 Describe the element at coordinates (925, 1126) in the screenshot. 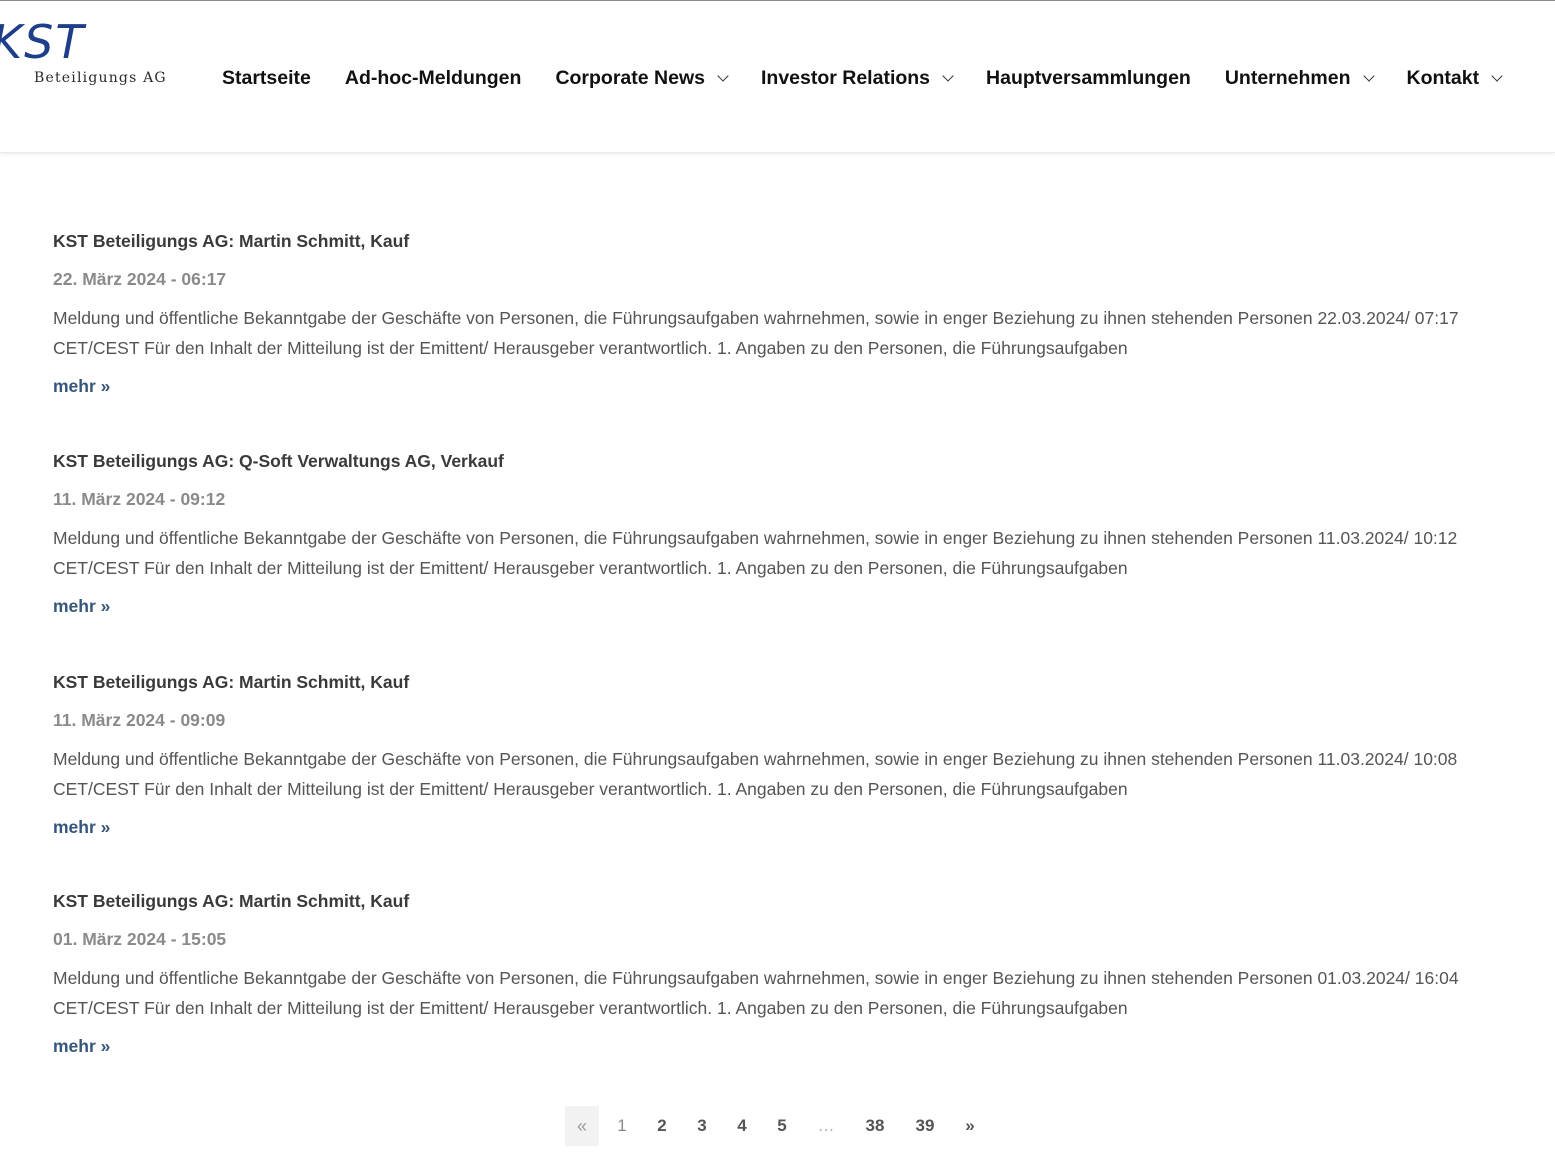

I see `pagination-page-39: 39` at that location.